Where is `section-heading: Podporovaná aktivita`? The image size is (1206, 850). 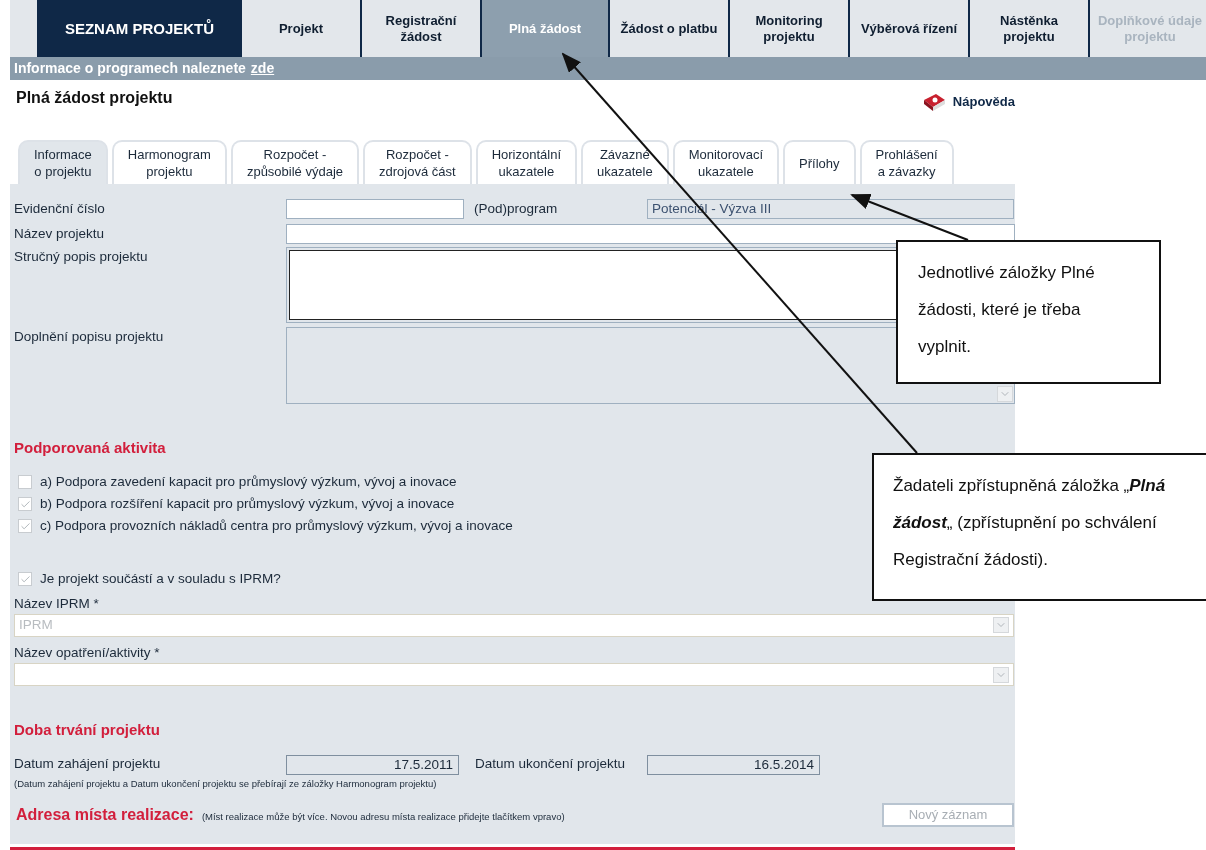 section-heading: Podporovaná aktivita is located at coordinates (90, 448).